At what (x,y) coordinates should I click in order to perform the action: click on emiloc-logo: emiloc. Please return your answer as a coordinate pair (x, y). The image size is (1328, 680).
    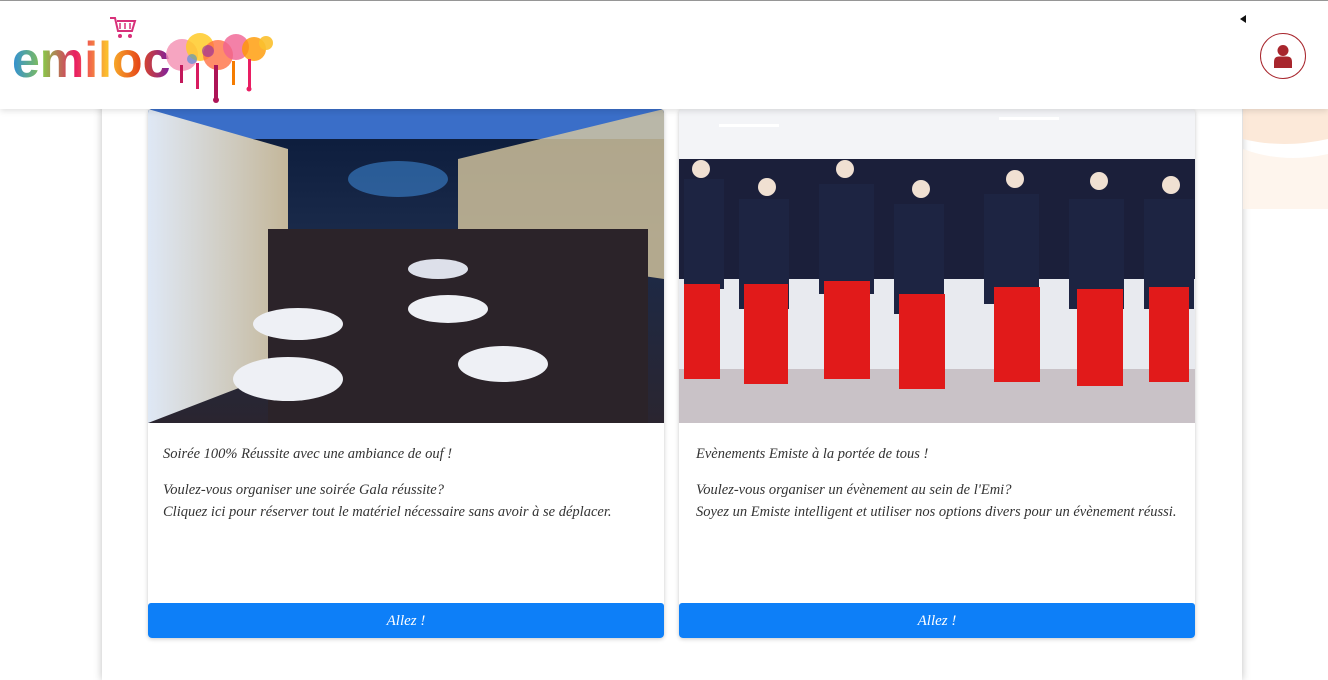
    Looking at the image, I should click on (143, 60).